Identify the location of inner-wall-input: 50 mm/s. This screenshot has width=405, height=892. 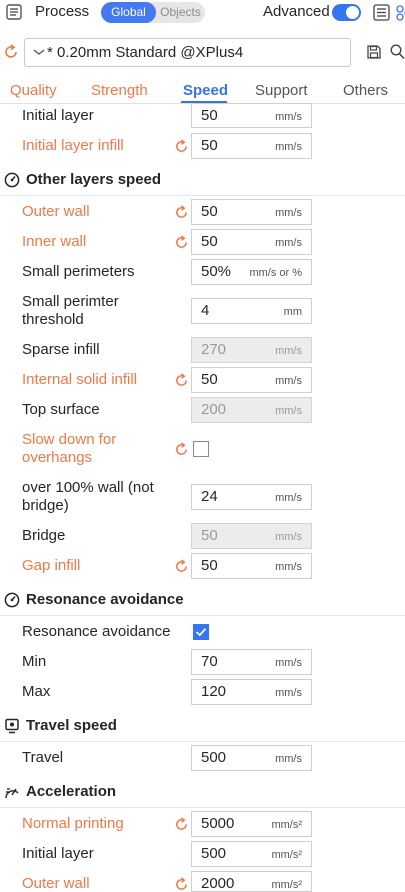
(251, 242).